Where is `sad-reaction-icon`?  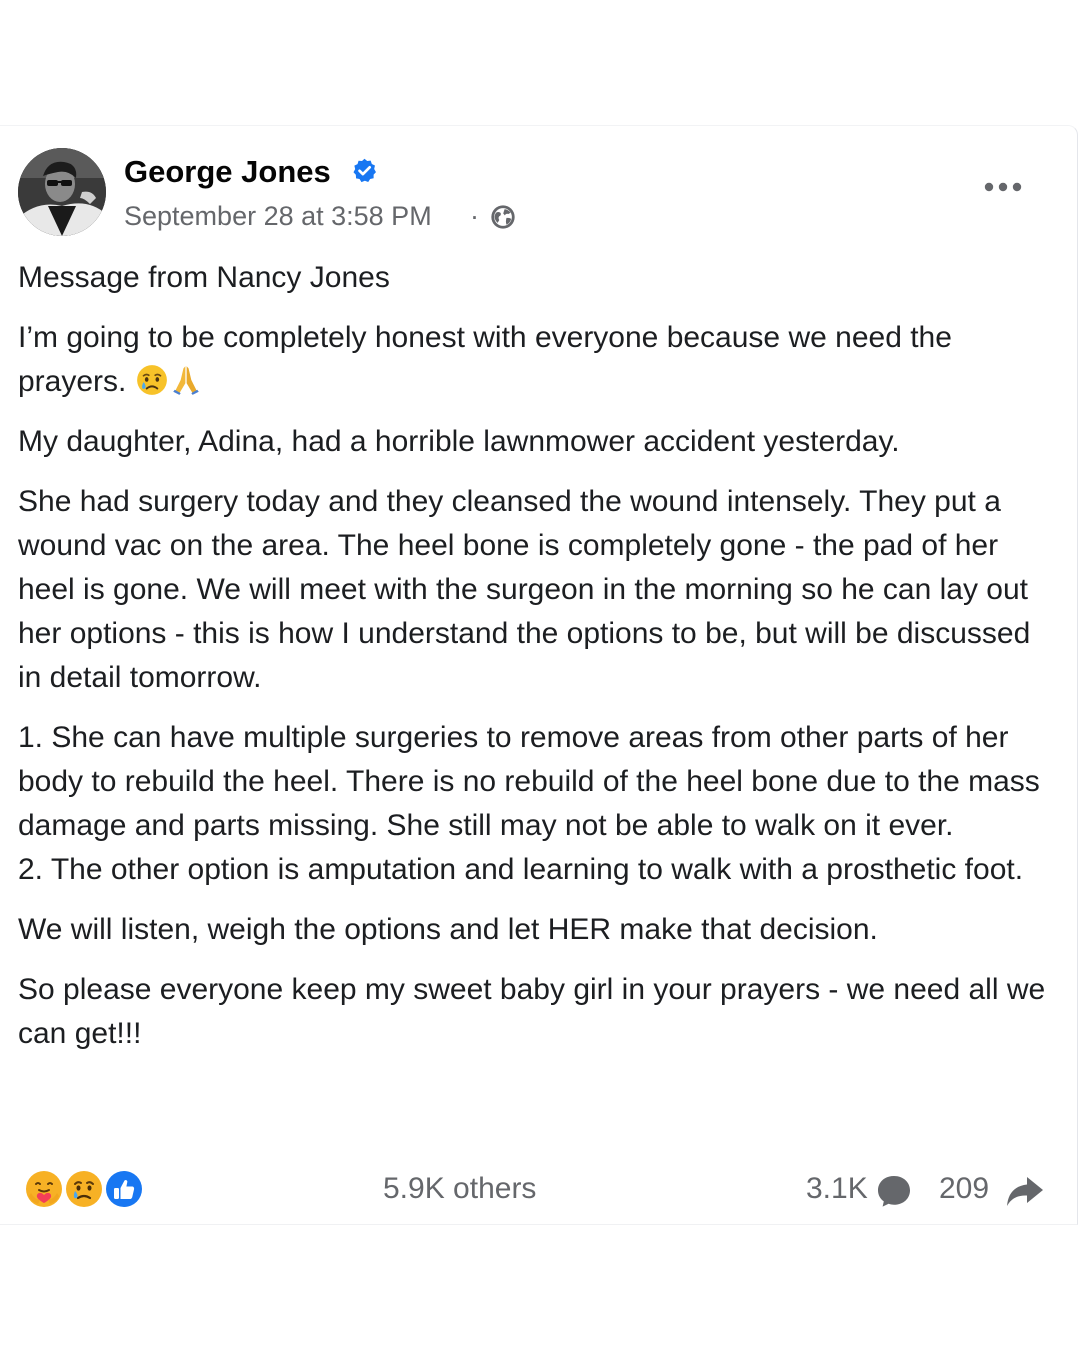
sad-reaction-icon is located at coordinates (84, 1189).